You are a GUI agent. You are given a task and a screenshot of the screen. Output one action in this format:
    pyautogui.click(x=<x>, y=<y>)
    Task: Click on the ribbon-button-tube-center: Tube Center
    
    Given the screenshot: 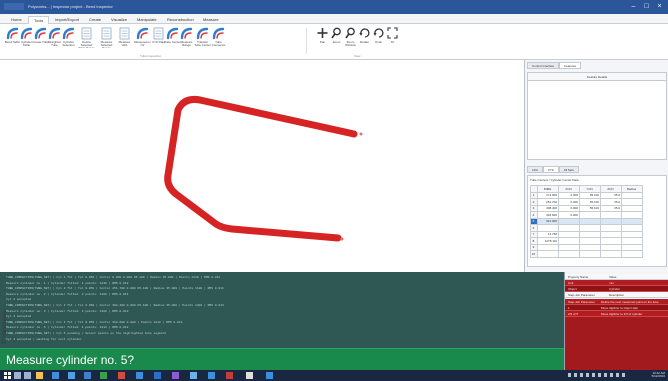 What is the action you would take?
    pyautogui.click(x=172, y=39)
    